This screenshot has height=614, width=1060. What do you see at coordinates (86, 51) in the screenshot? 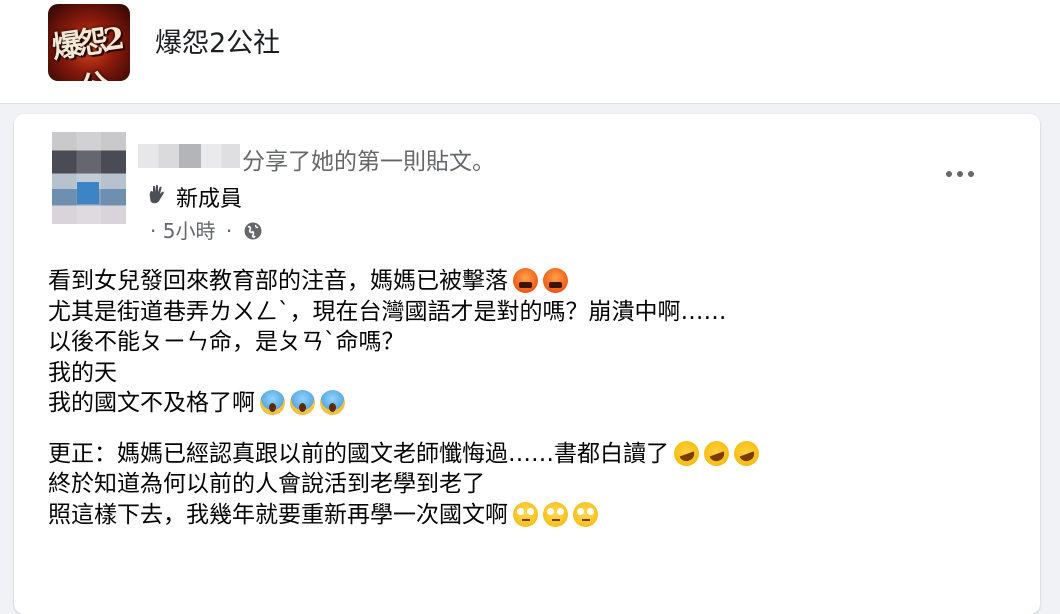
I see `group-logo-text: 爆怨2公` at bounding box center [86, 51].